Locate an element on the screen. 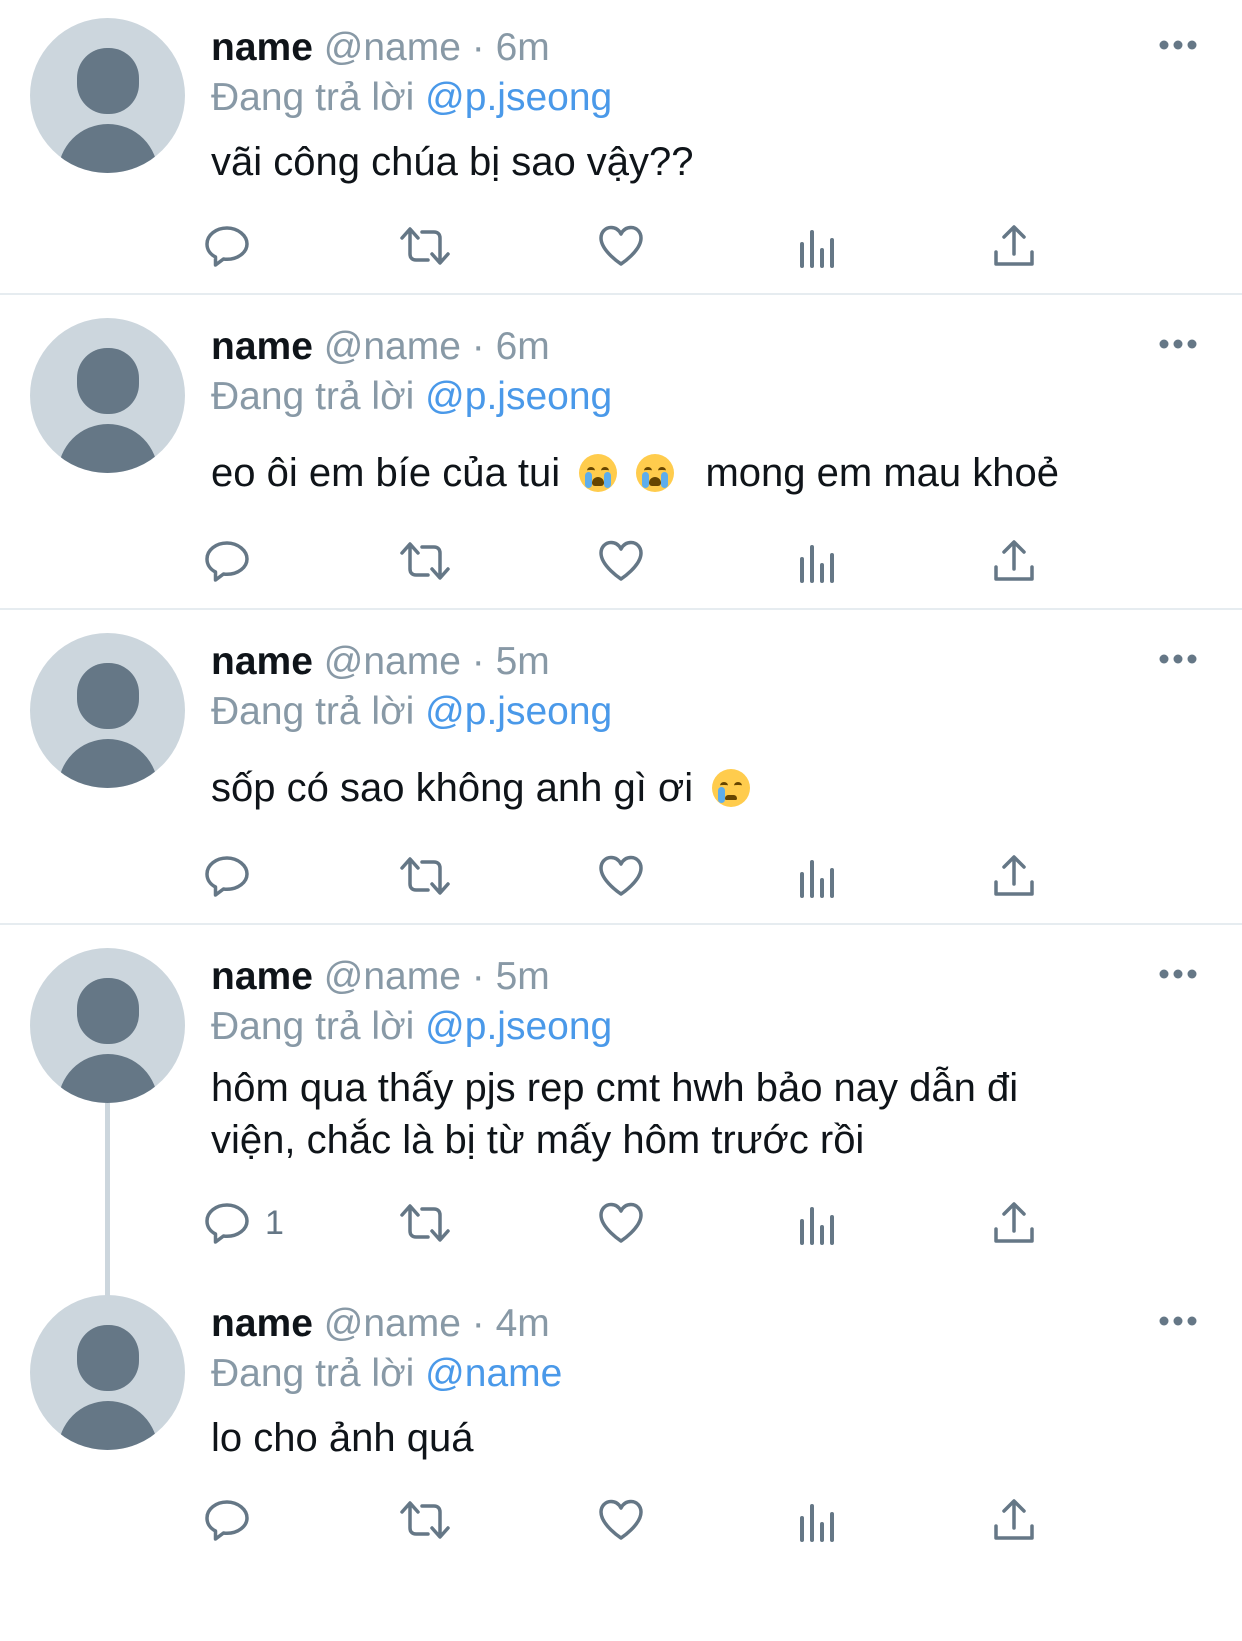 This screenshot has height=1641, width=1242. crying-face-icon is located at coordinates (731, 788).